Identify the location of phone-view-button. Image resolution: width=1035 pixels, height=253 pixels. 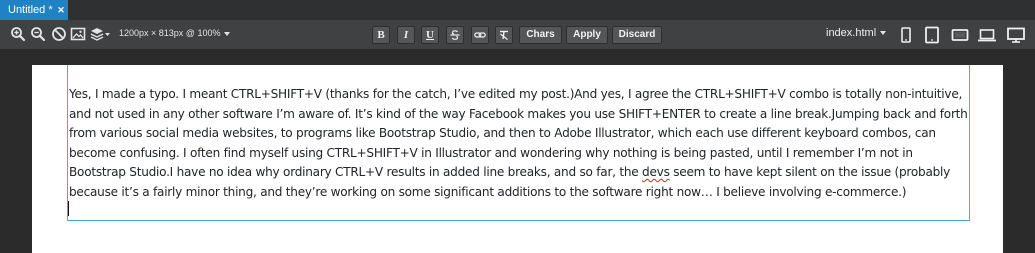
(906, 35).